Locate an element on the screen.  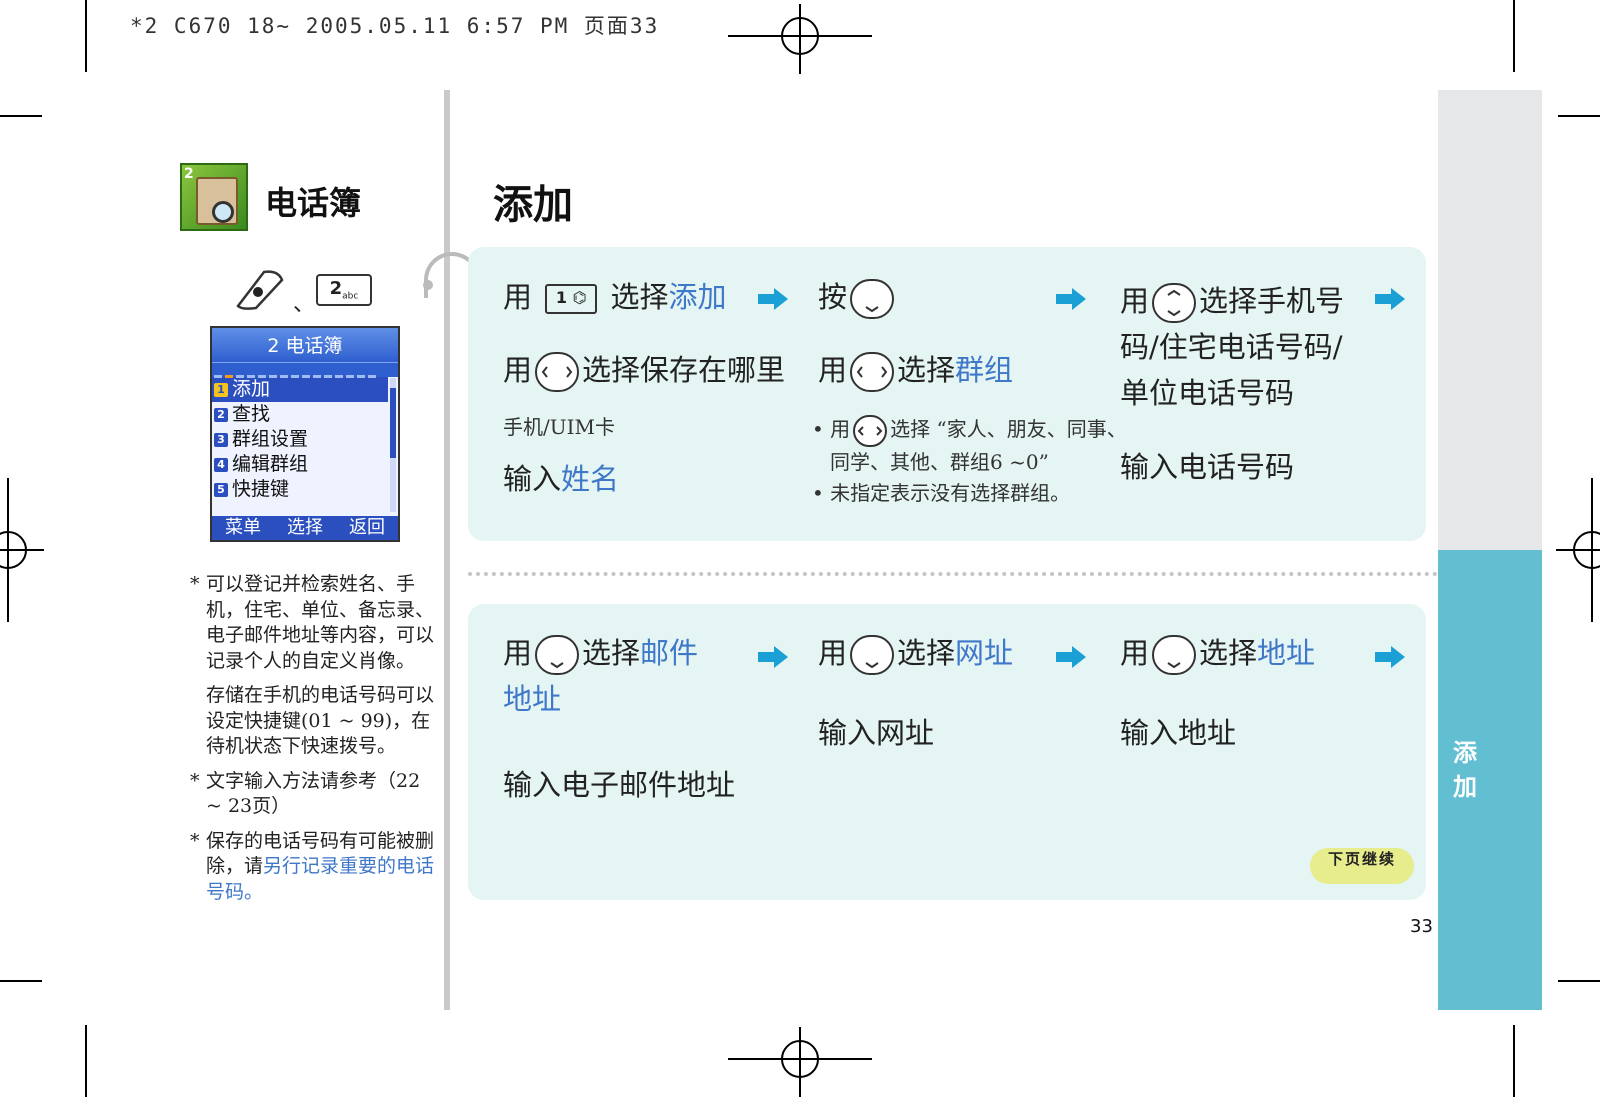
phone-screen-indicator is located at coordinates (305, 370).